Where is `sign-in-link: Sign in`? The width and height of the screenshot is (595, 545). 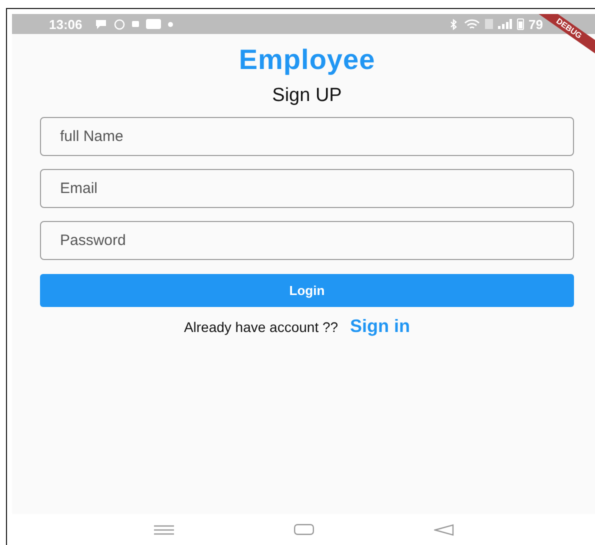
sign-in-link: Sign in is located at coordinates (380, 326).